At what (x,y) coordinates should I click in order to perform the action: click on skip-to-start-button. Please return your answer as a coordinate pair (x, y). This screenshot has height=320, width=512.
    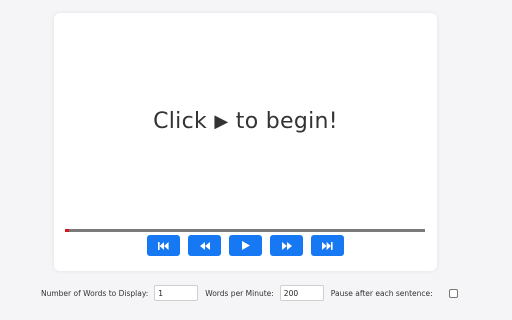
    Looking at the image, I should click on (163, 245).